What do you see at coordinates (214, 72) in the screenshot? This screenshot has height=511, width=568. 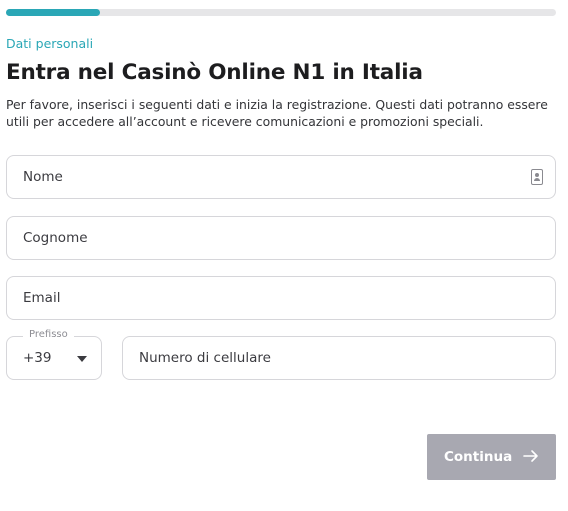 I see `page-title: Entra nel Casinò Online N1 in Italia` at bounding box center [214, 72].